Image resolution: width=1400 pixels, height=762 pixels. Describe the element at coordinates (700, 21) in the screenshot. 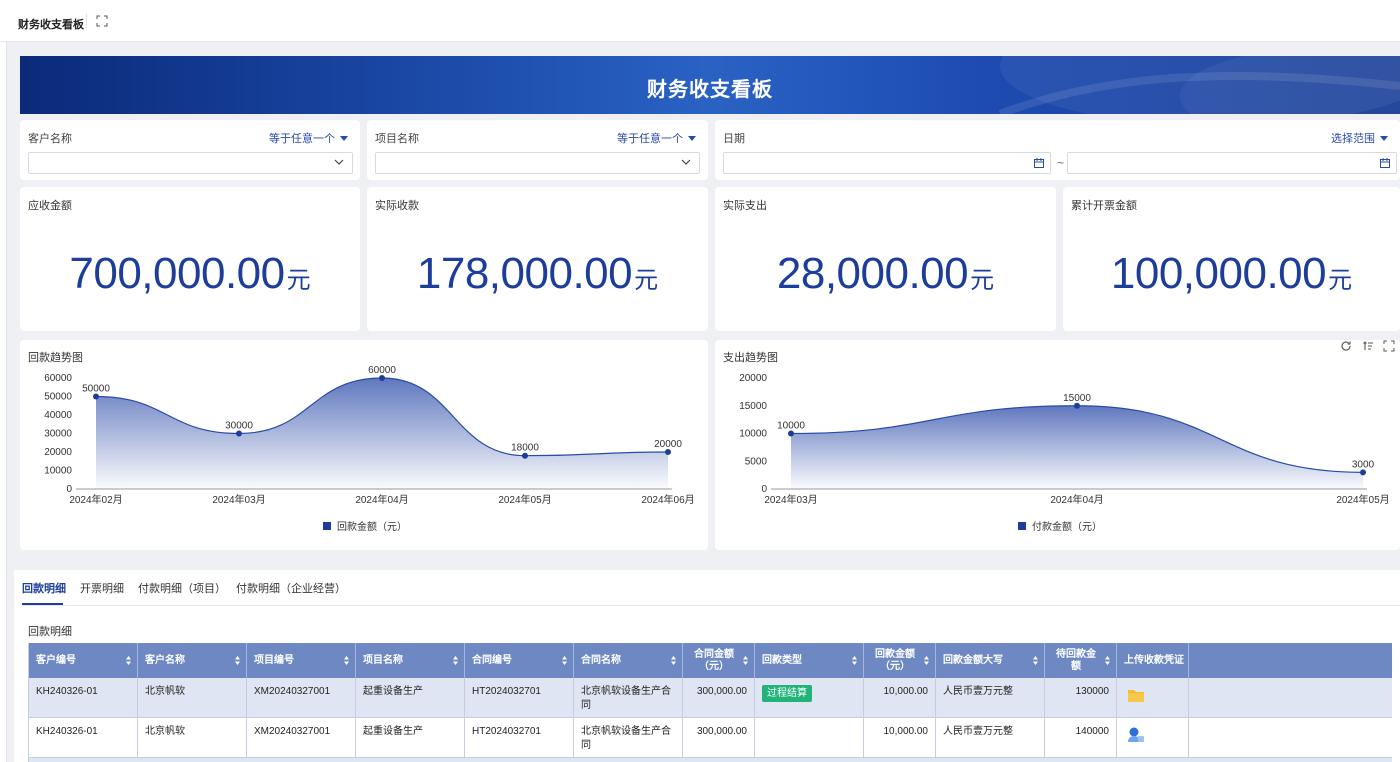

I see `top-bar: 财务收支看板` at that location.